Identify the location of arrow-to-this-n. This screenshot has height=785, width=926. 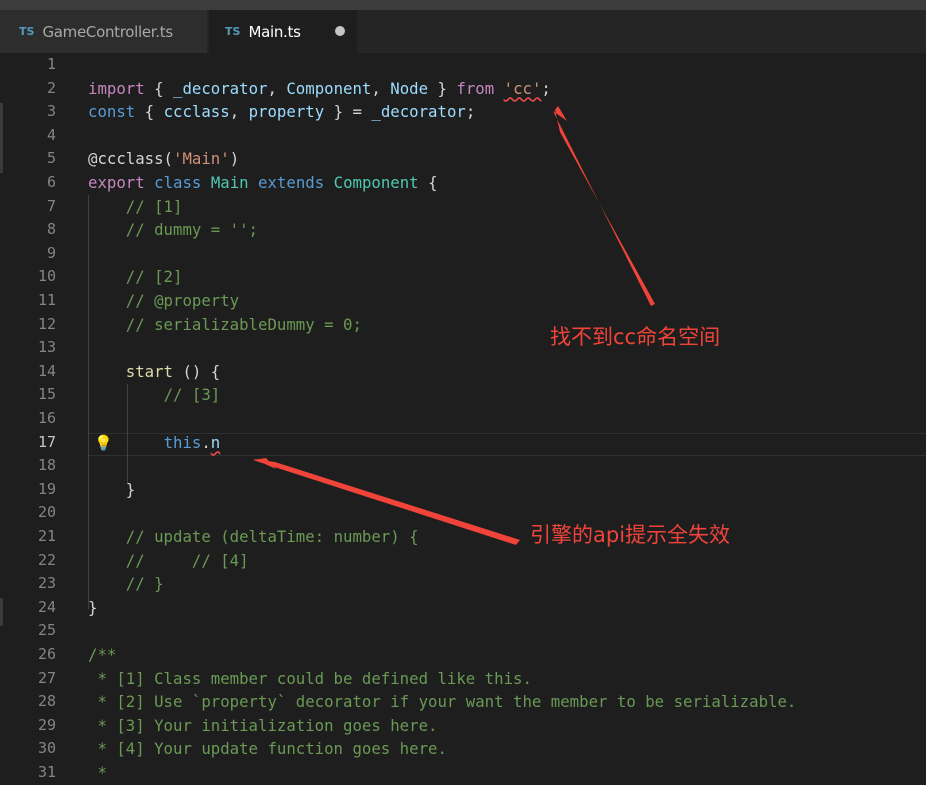
(386, 501).